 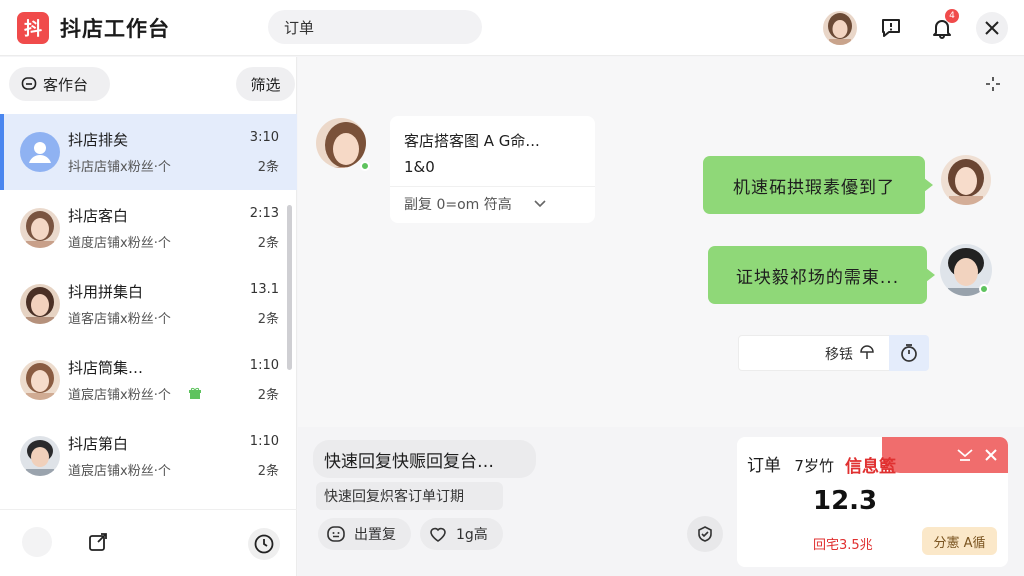 What do you see at coordinates (959, 541) in the screenshot?
I see `order-action-button: 分憲 A循` at bounding box center [959, 541].